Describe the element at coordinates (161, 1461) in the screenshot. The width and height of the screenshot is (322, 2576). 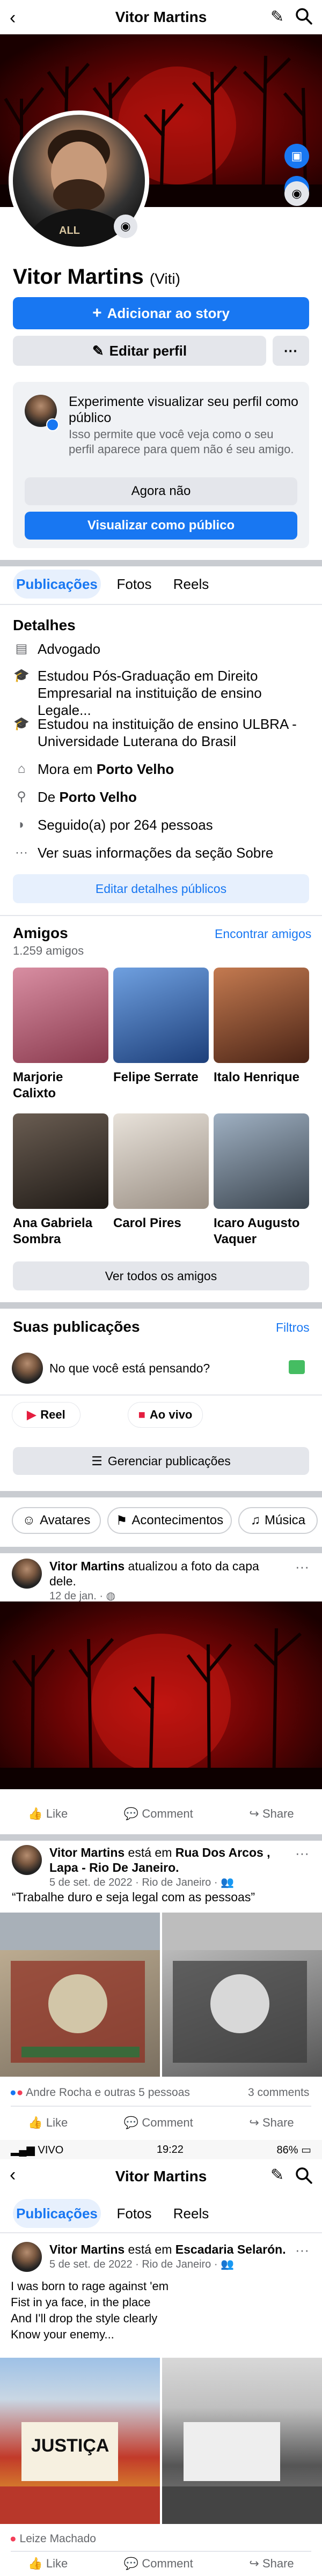
I see `manage-posts-button: ☰ Gerenciar publicações` at that location.